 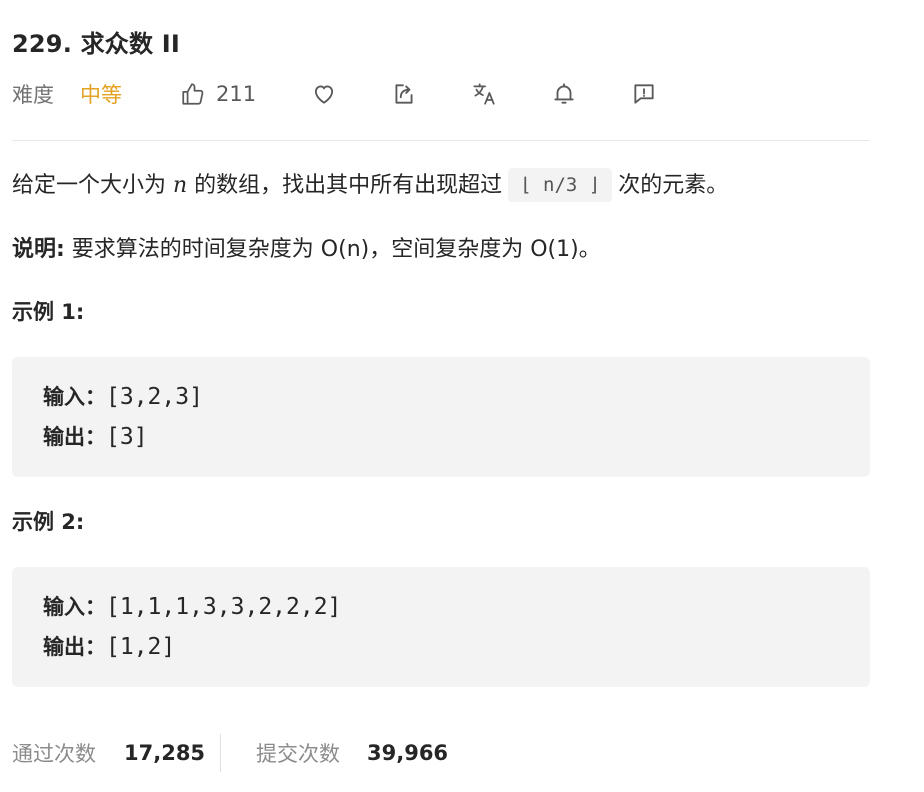 I want to click on output-value: [3], so click(x=127, y=437).